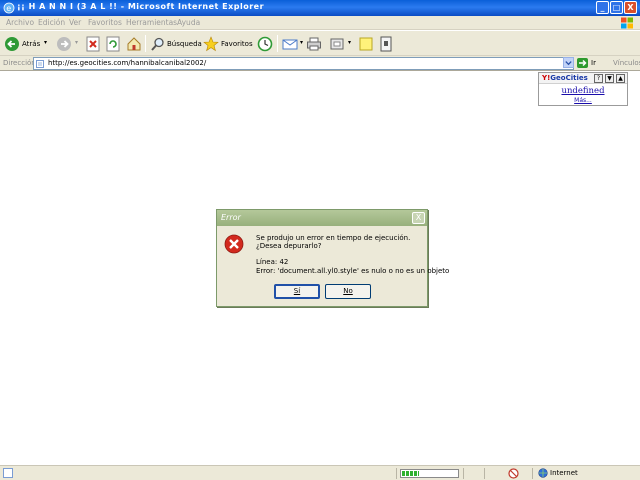 The image size is (640, 480). What do you see at coordinates (418, 218) in the screenshot?
I see `error-dialog-close-button: X` at bounding box center [418, 218].